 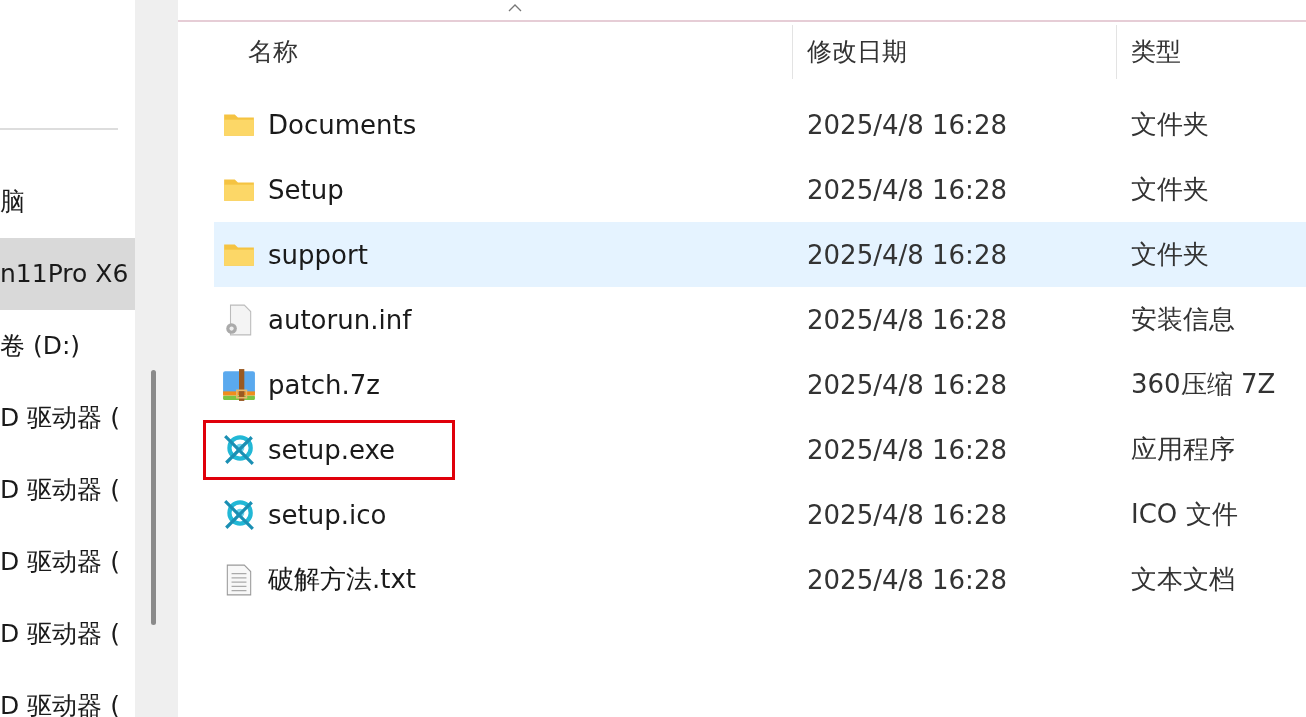 I want to click on sidebar-item: 脑, so click(x=67, y=202).